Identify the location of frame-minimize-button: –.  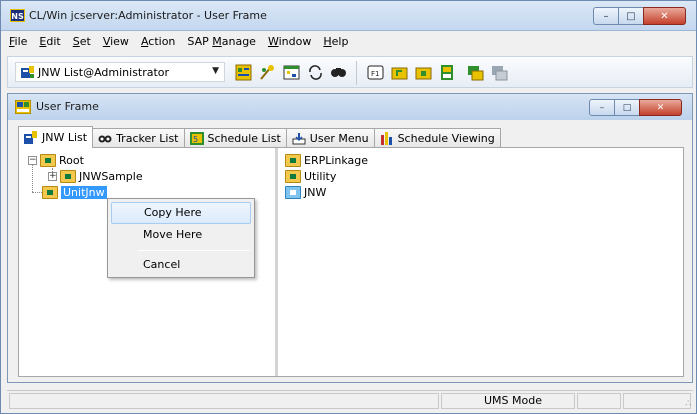
(602, 107).